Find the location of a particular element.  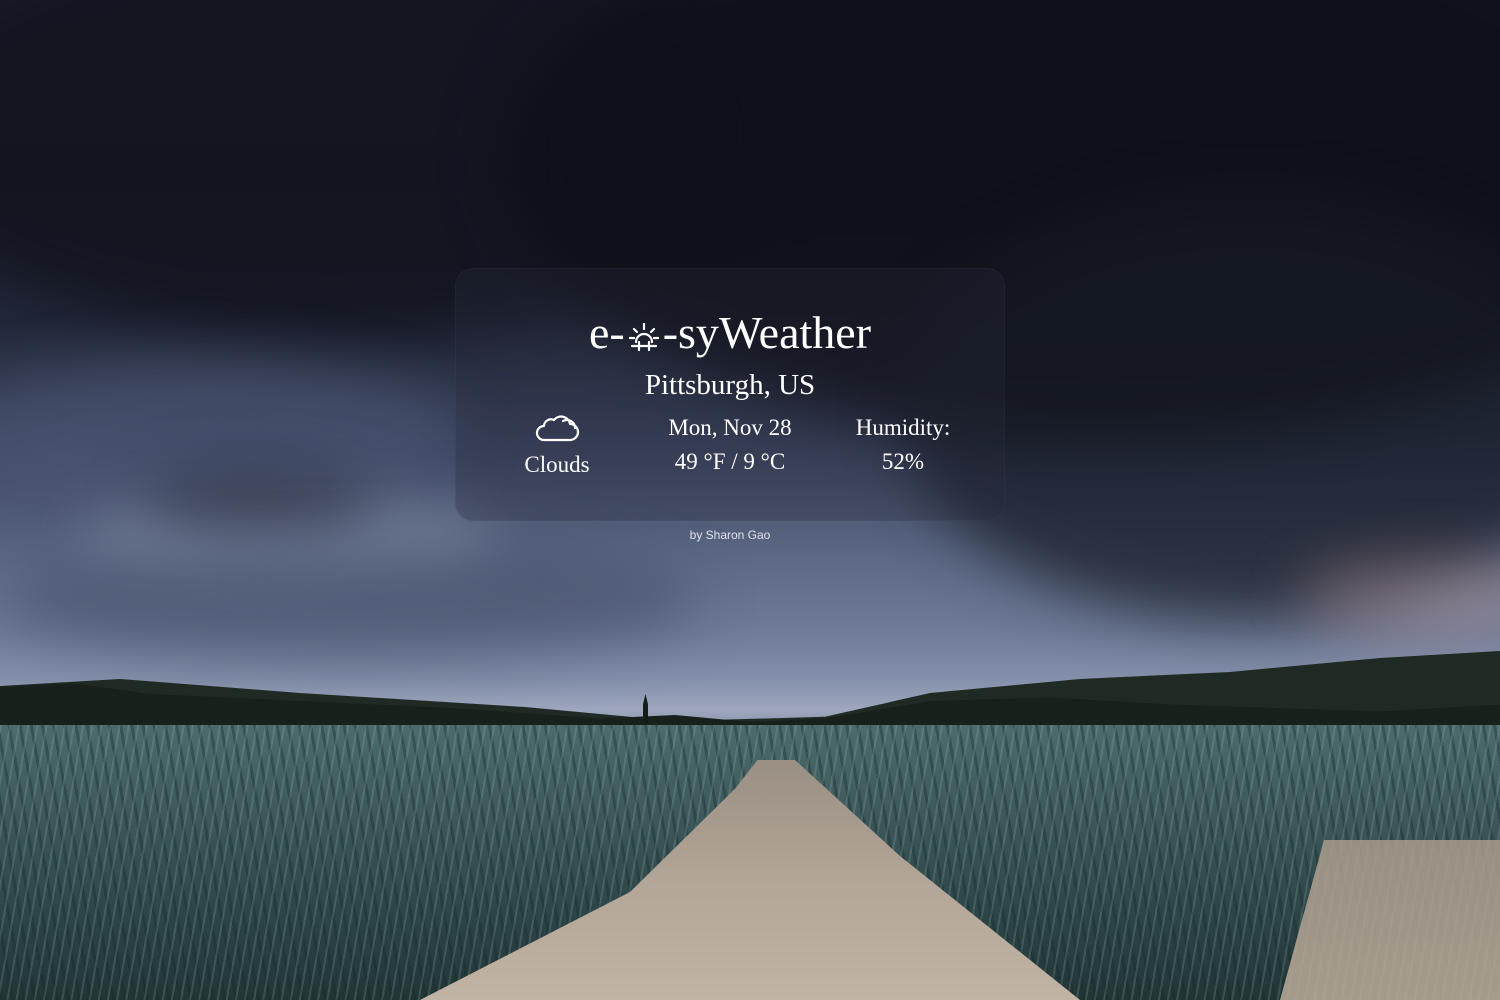

app-logo: e- -syWeather is located at coordinates (730, 333).